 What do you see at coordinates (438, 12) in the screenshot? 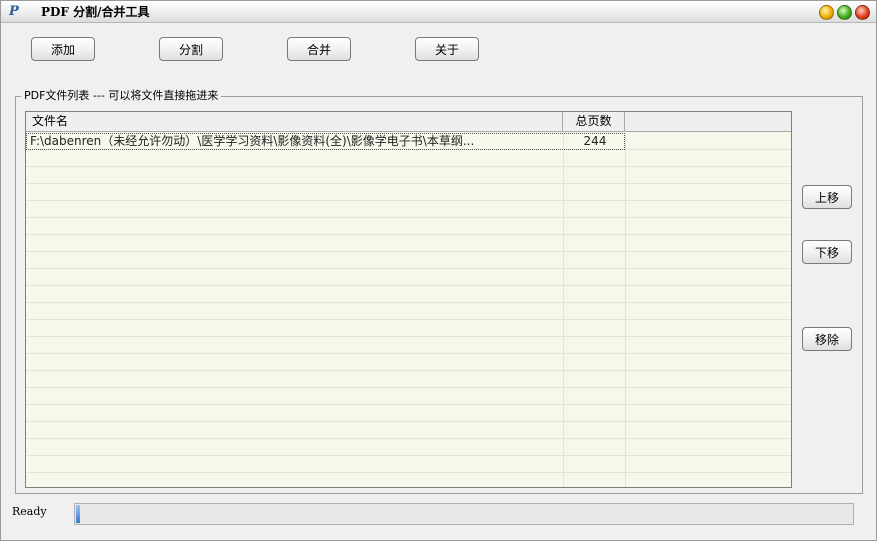
I see `title-bar: P PDF 分割/合并工具` at bounding box center [438, 12].